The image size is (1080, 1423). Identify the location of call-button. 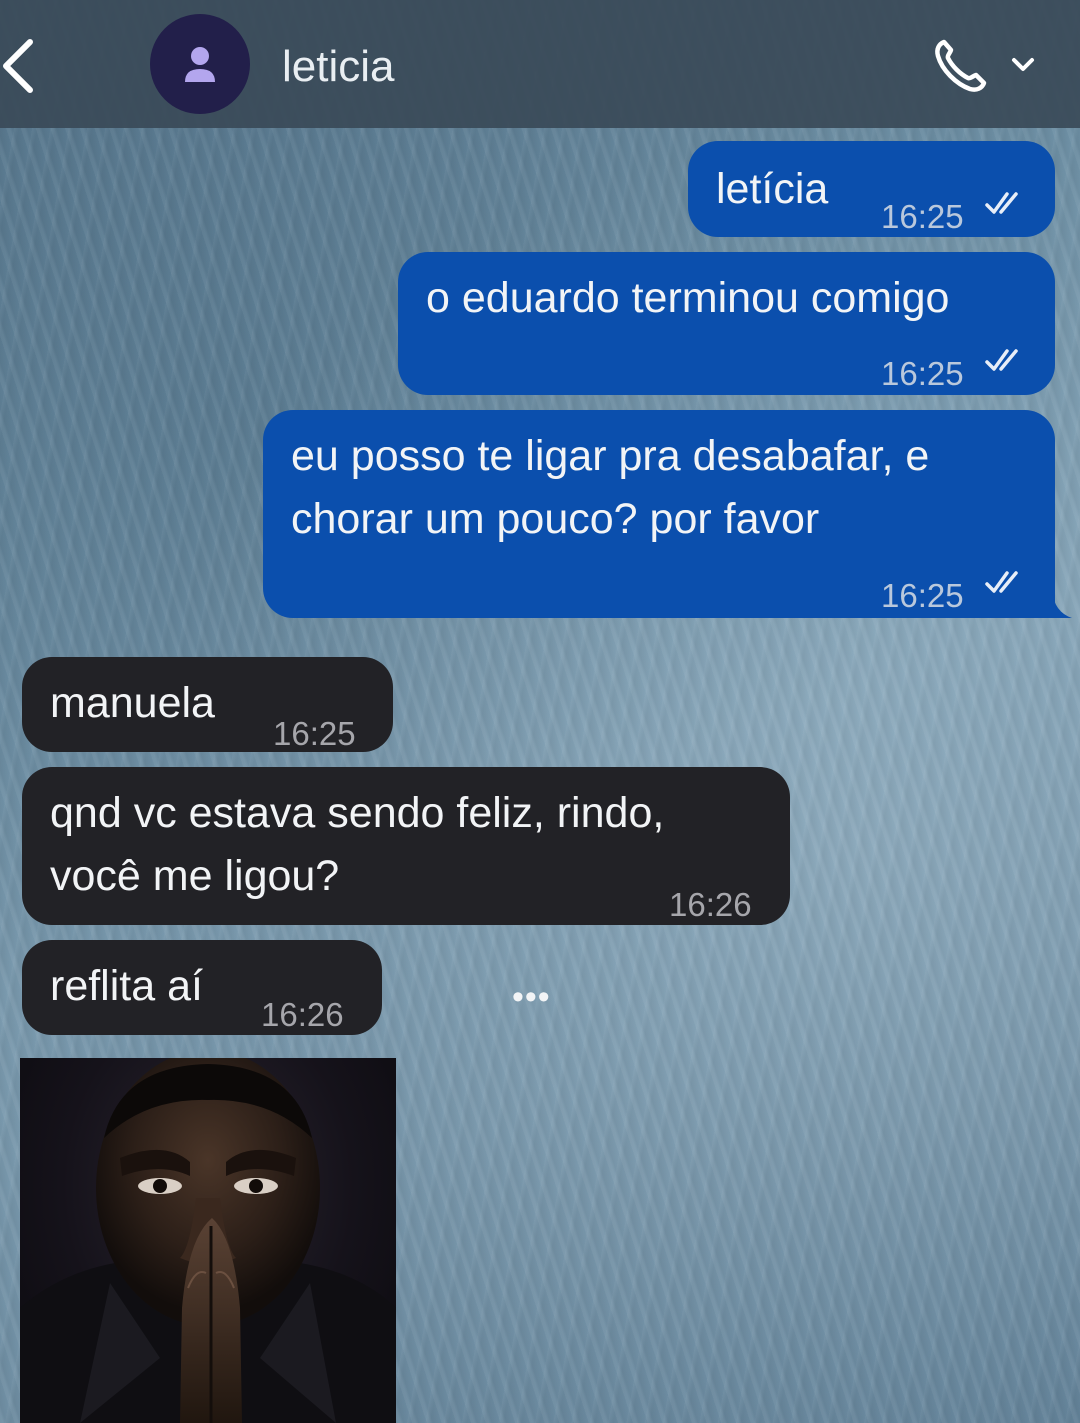
(985, 66).